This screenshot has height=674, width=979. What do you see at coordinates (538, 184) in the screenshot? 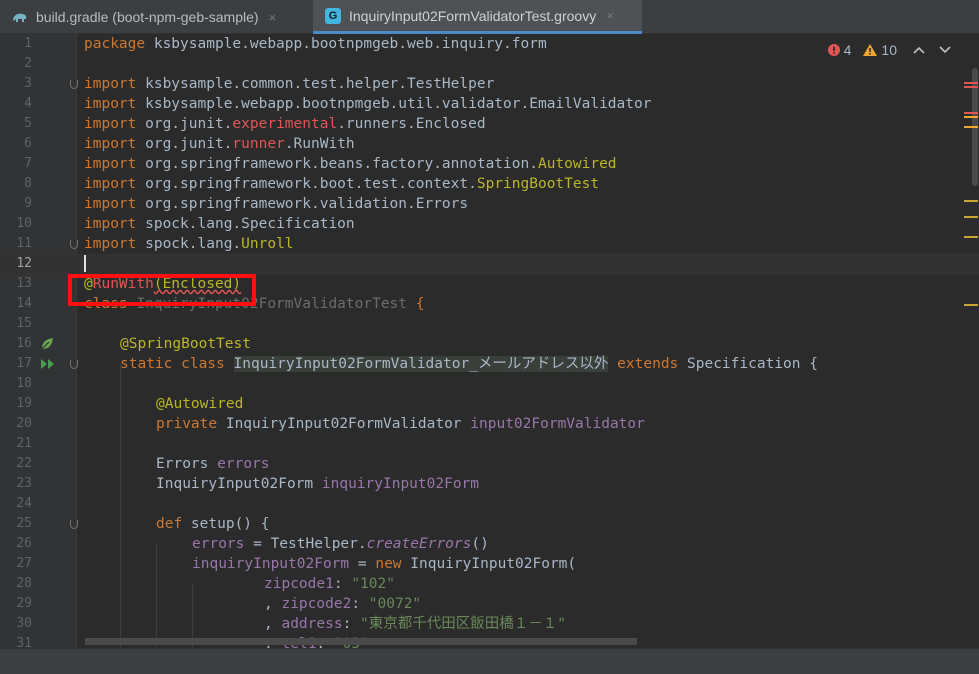
I see `annotation-name: SpringBootTest` at bounding box center [538, 184].